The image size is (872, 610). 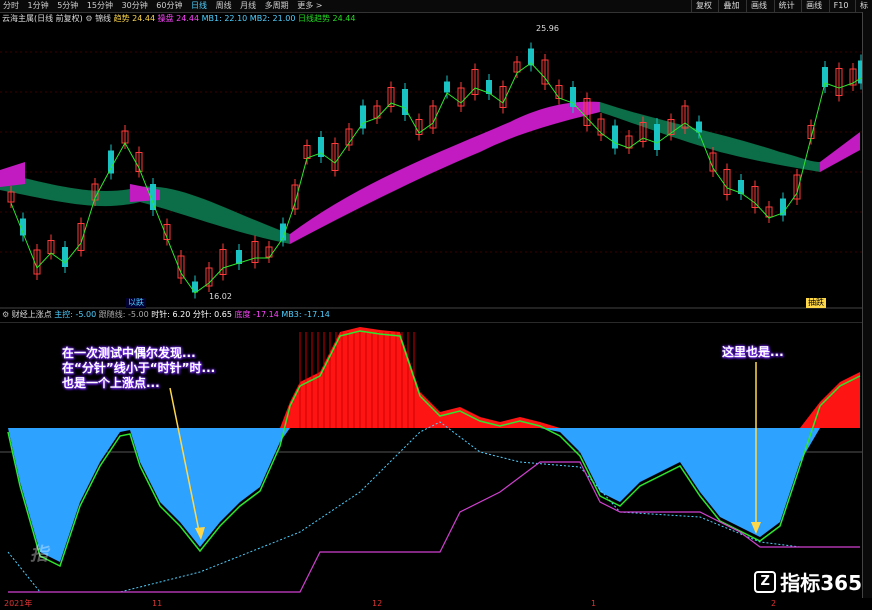 I want to click on right-tools: 复权 叠加 画线 统计 画线 F10 标, so click(x=781, y=6).